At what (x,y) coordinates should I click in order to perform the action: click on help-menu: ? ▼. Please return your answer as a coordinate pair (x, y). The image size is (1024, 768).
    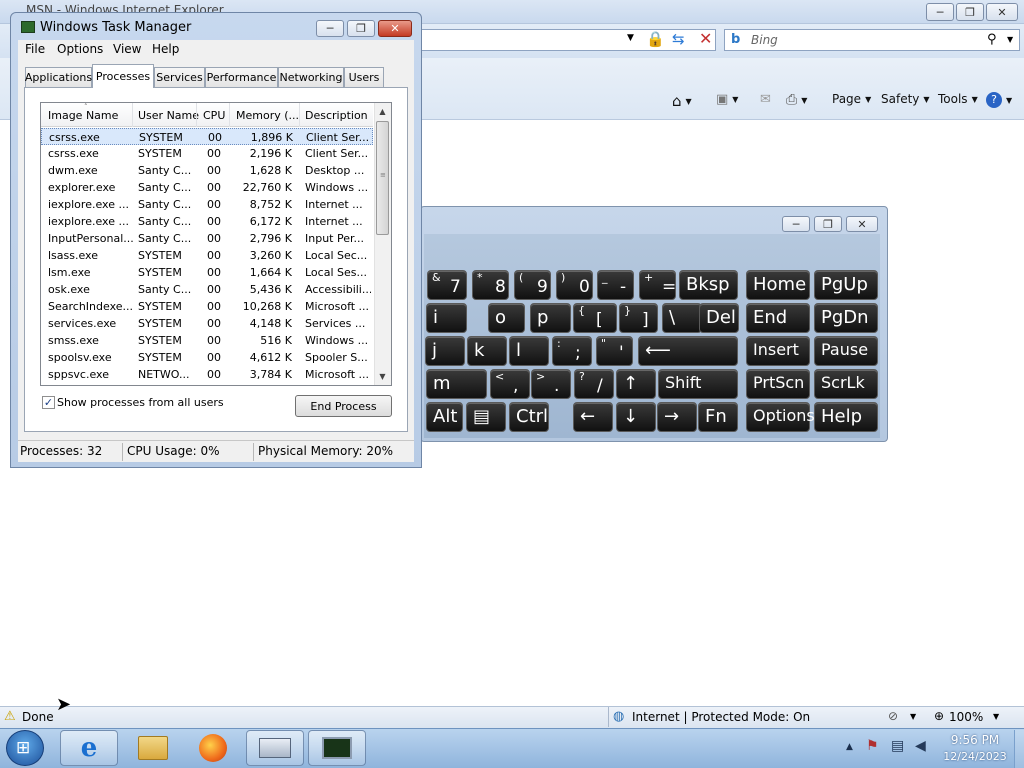
    Looking at the image, I should click on (999, 100).